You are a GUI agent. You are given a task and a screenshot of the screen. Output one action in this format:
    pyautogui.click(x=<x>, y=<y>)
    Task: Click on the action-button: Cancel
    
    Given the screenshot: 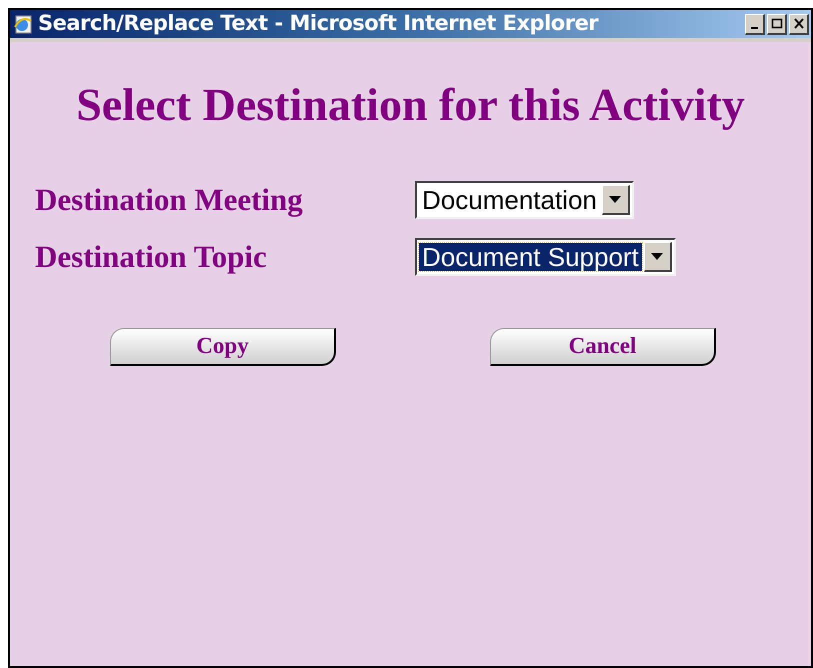 What is the action you would take?
    pyautogui.click(x=603, y=347)
    